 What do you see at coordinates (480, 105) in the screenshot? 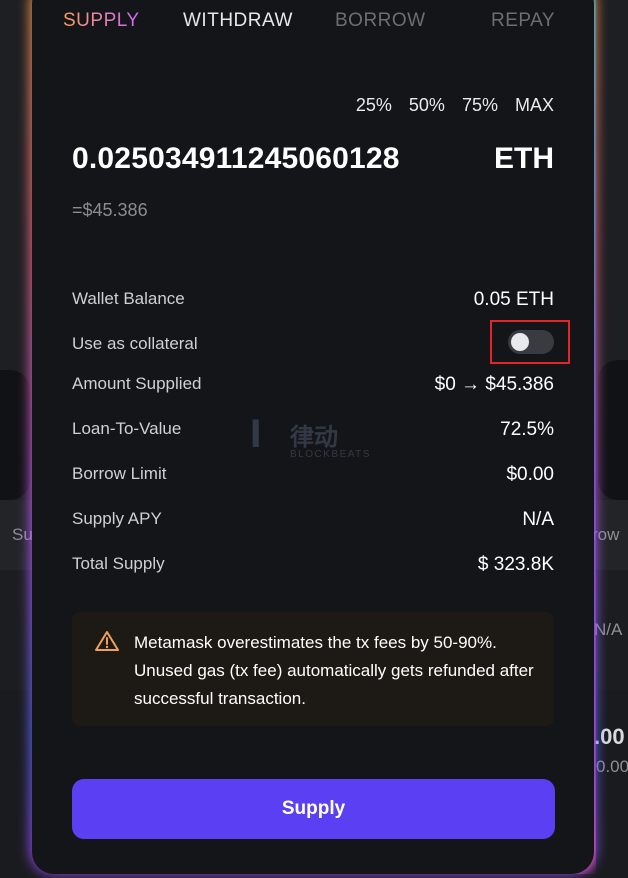
I see `percent-75-button: 75%` at bounding box center [480, 105].